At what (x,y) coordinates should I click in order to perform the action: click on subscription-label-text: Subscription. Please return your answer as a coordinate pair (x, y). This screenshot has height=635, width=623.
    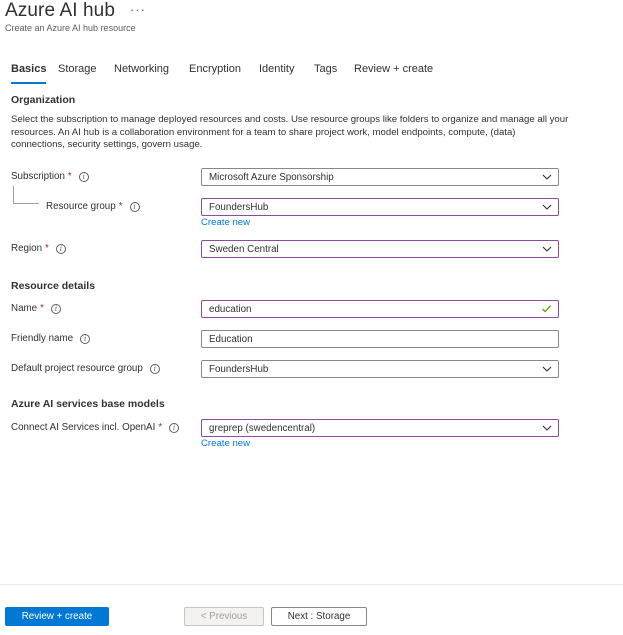
    Looking at the image, I should click on (38, 176).